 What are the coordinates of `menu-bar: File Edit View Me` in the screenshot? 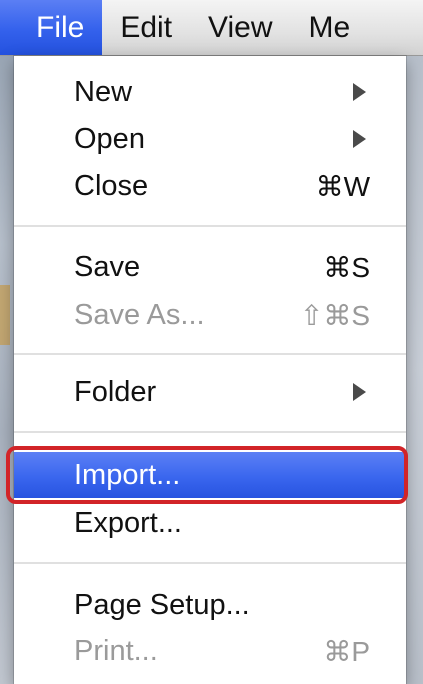 It's located at (211, 28).